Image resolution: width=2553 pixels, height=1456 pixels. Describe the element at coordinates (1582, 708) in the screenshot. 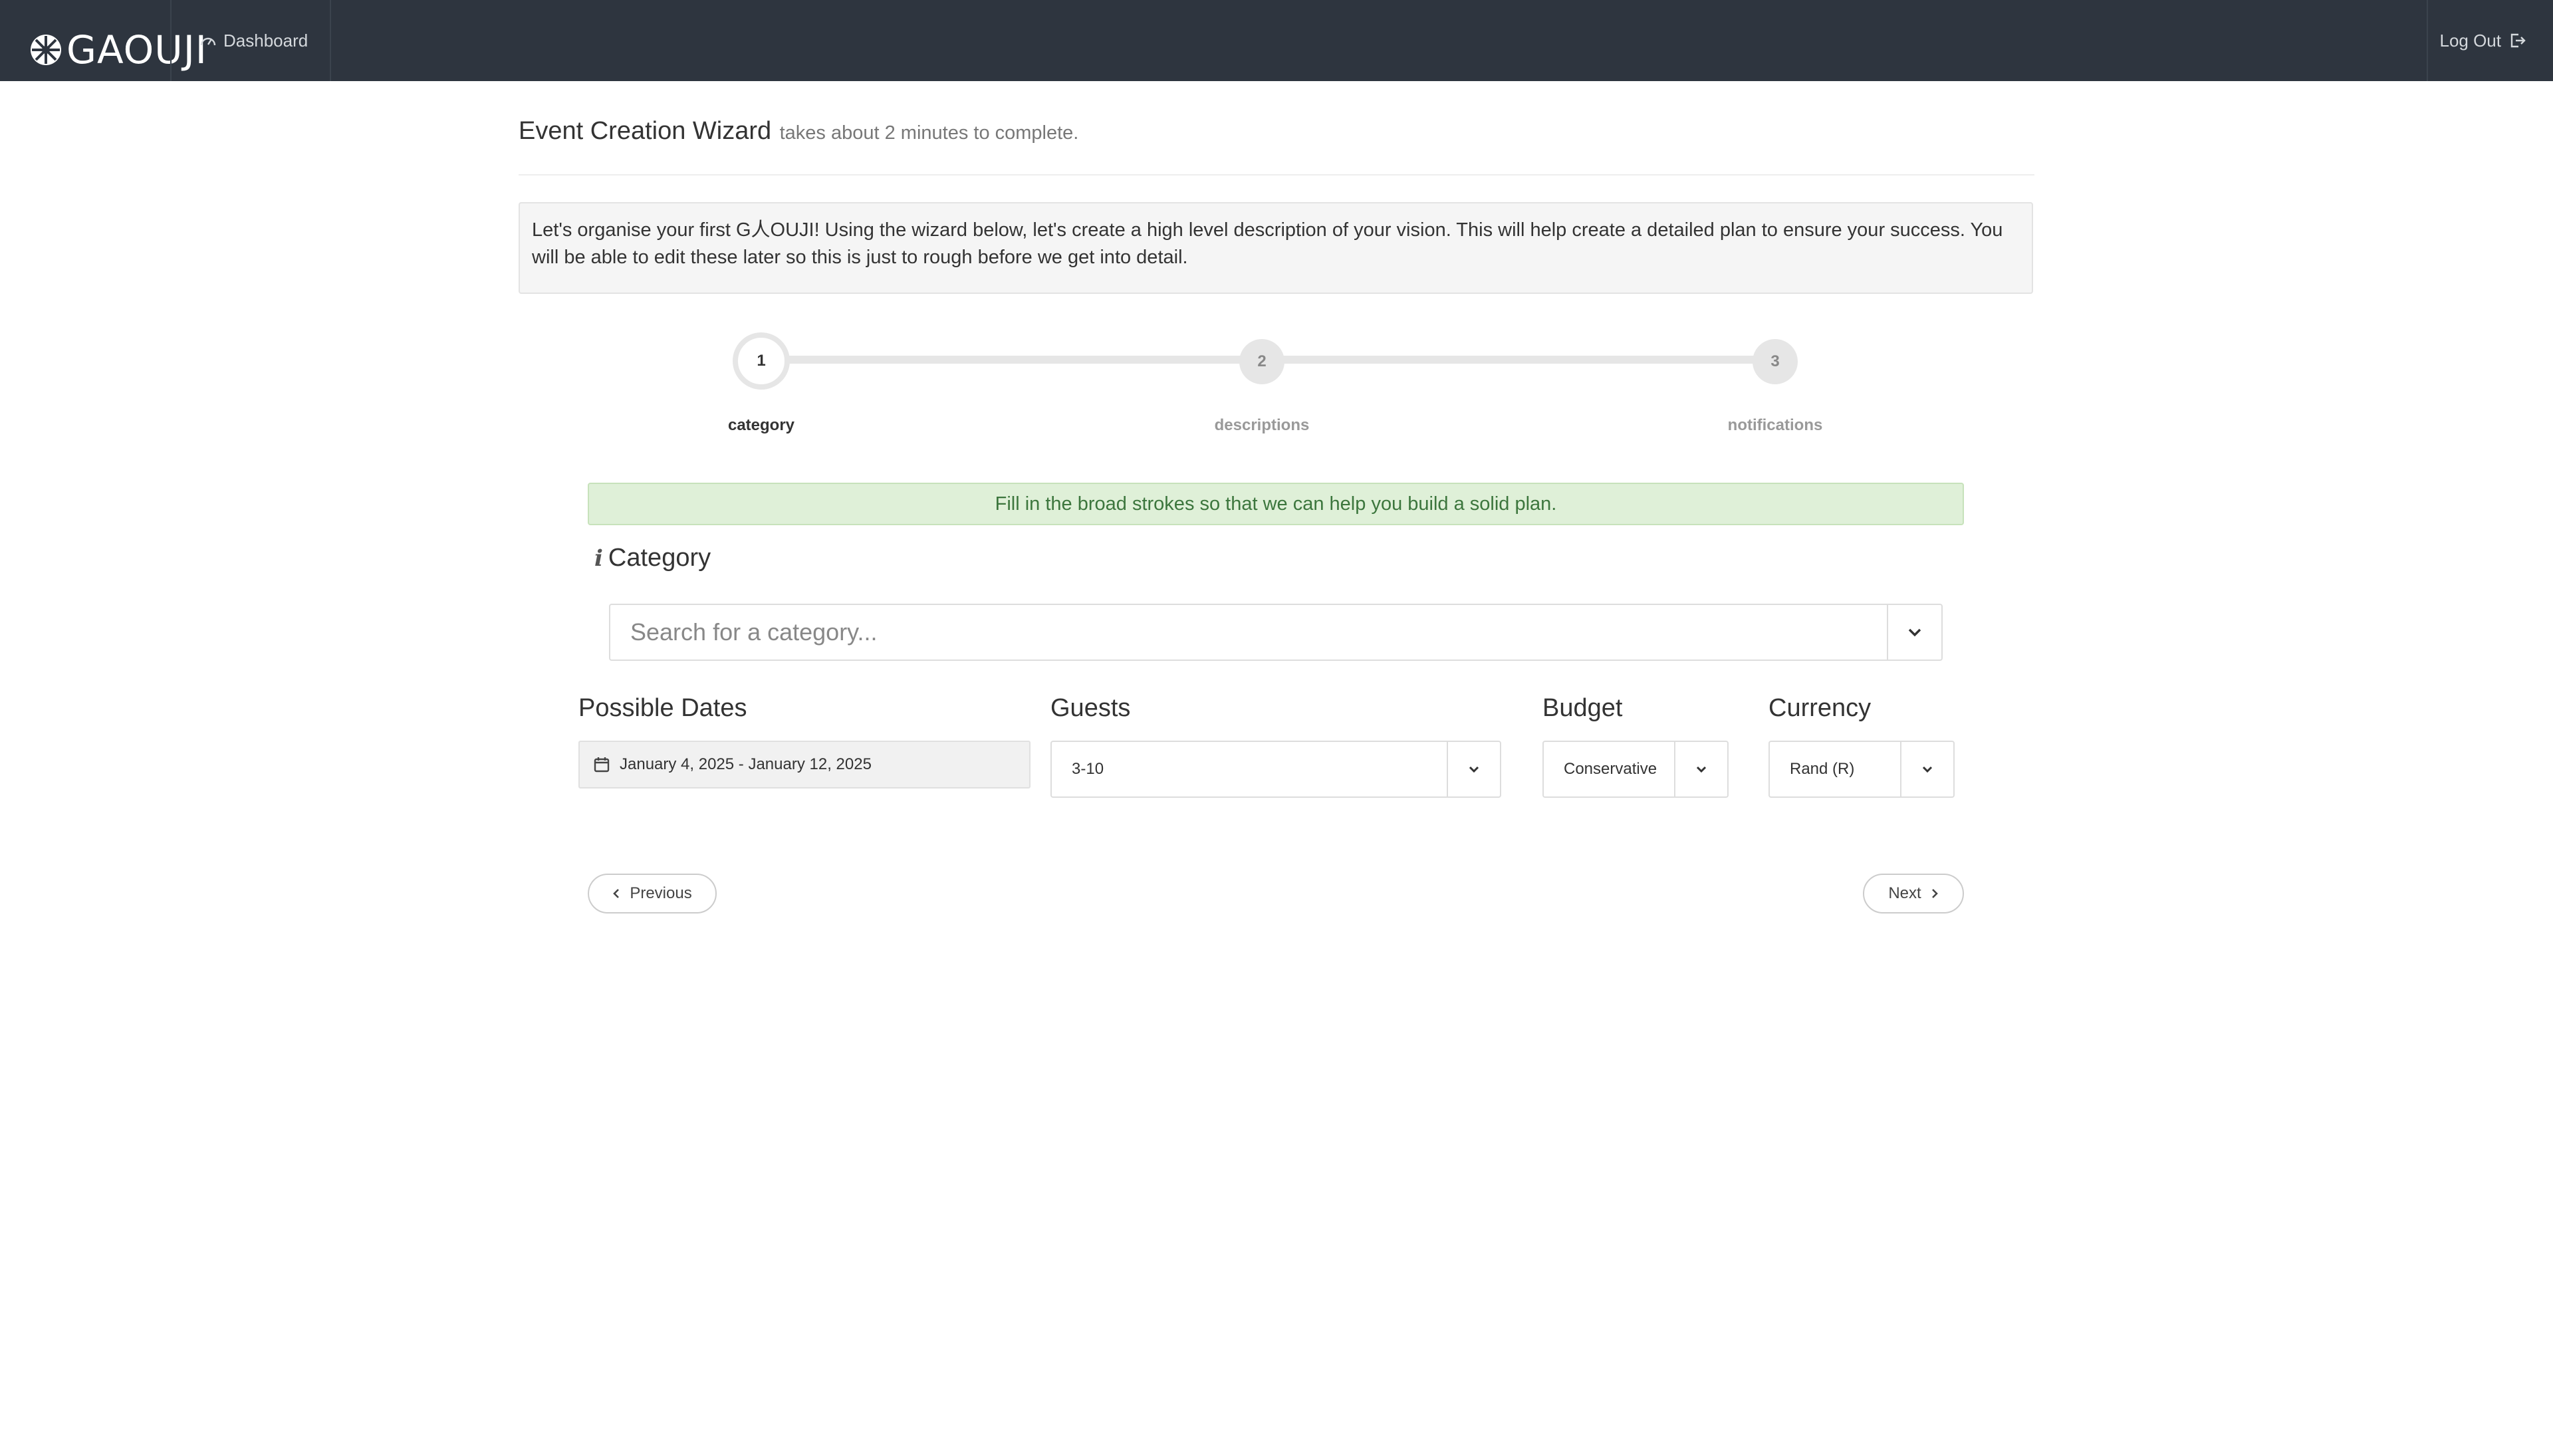

I see `budget-label: Budget` at that location.